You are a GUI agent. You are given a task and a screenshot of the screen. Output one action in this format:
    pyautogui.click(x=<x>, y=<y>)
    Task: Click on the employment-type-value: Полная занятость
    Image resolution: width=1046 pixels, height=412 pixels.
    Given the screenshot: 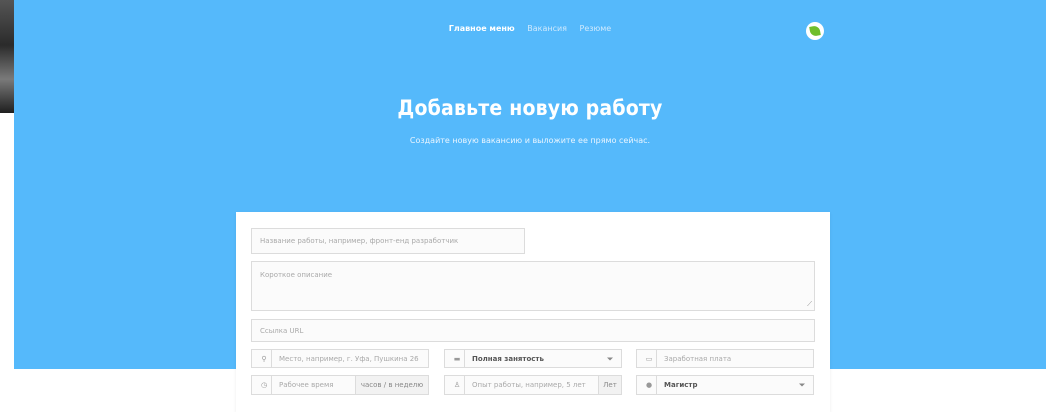 What is the action you would take?
    pyautogui.click(x=508, y=358)
    